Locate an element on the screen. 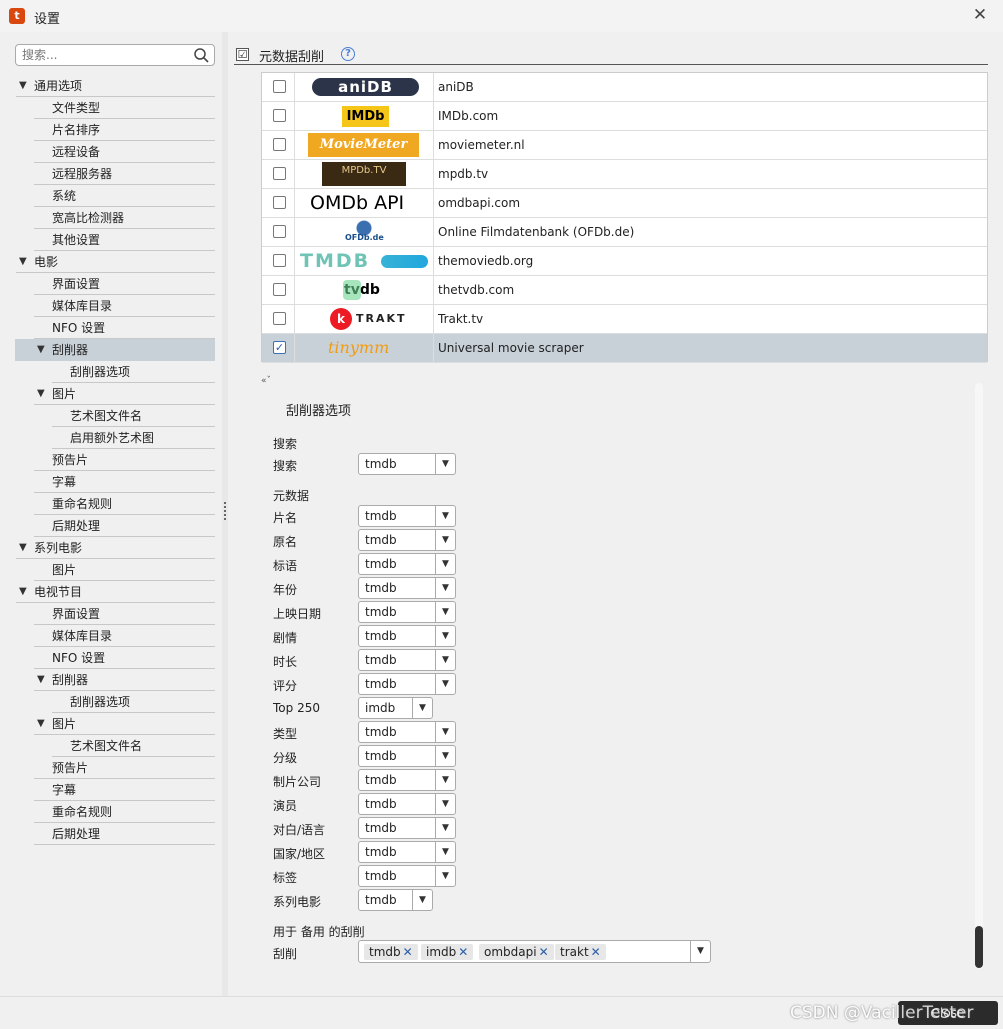  search-input is located at coordinates (102, 55).